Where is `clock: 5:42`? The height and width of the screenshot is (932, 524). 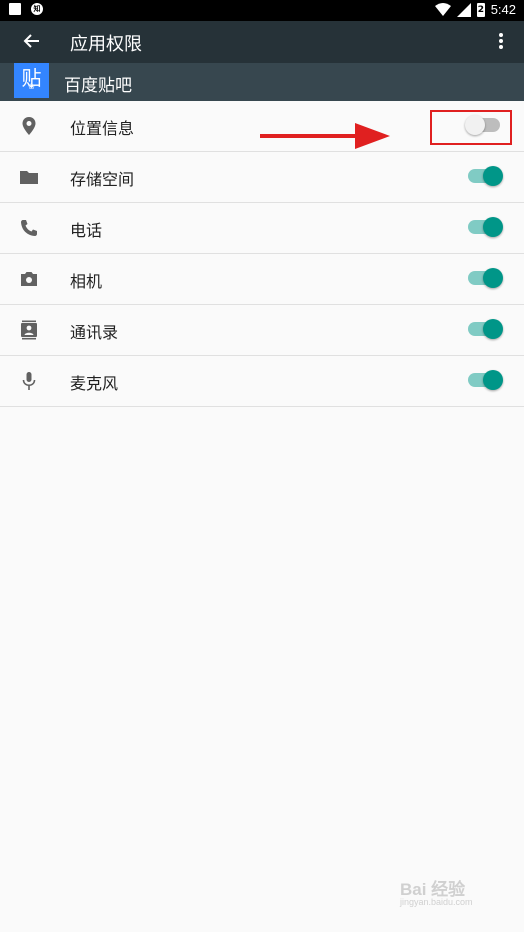 clock: 5:42 is located at coordinates (503, 9).